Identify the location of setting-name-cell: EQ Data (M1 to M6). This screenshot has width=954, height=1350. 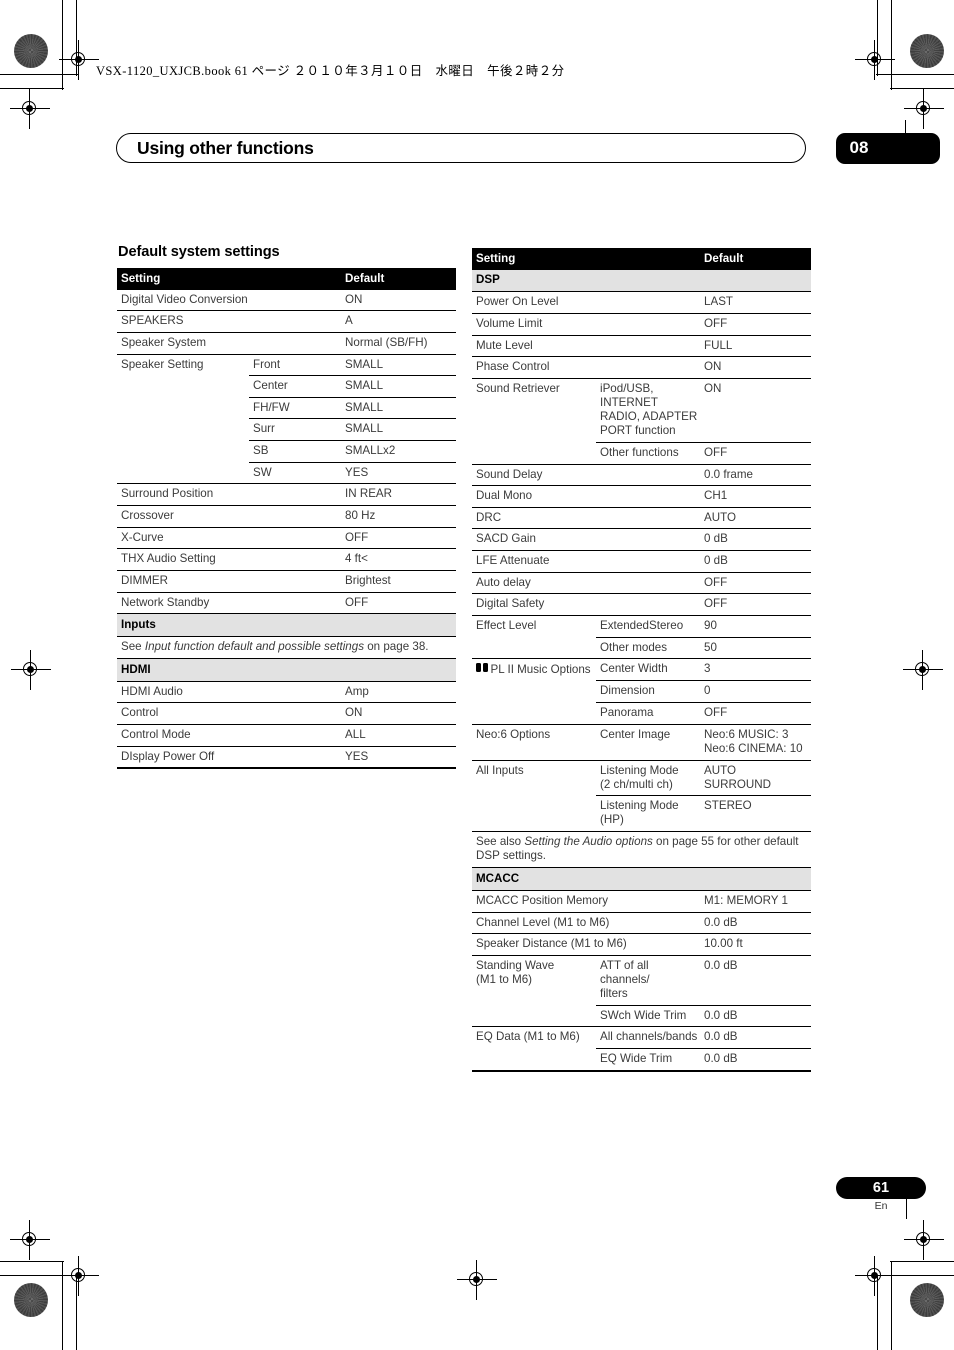
(528, 1037).